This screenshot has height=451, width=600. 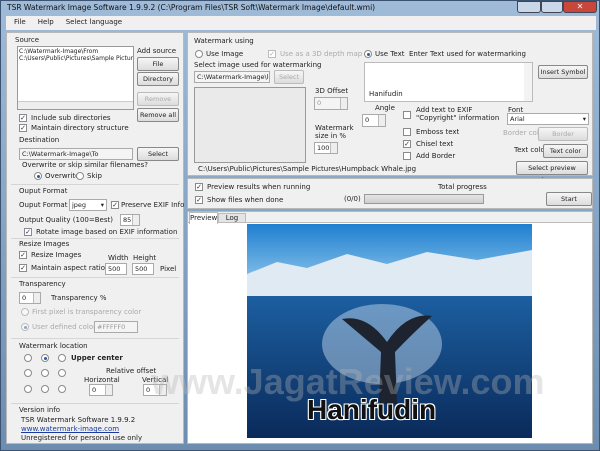 What do you see at coordinates (331, 103) in the screenshot?
I see `offset-input: 0` at bounding box center [331, 103].